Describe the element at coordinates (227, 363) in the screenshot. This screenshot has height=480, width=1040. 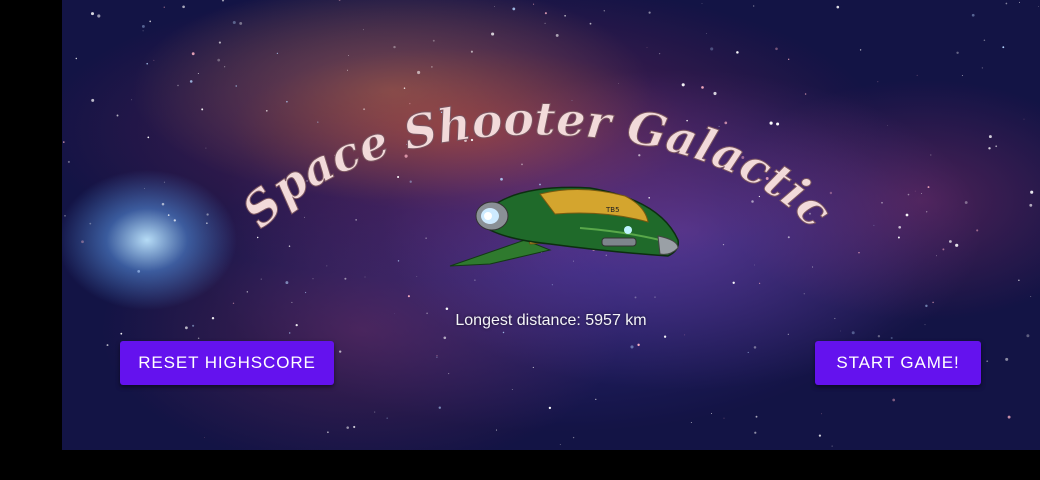
I see `reset-highscore-button: RESET HIGHSCORE` at that location.